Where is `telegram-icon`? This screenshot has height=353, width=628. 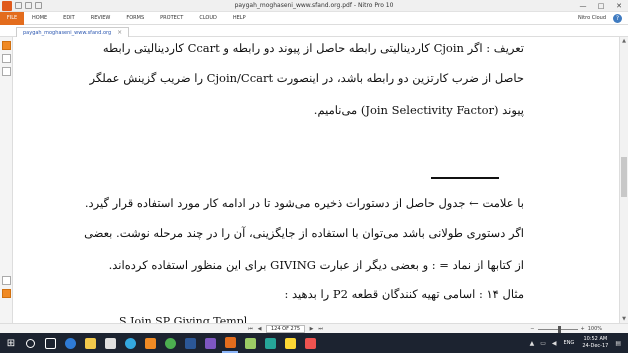 telegram-icon is located at coordinates (130, 343).